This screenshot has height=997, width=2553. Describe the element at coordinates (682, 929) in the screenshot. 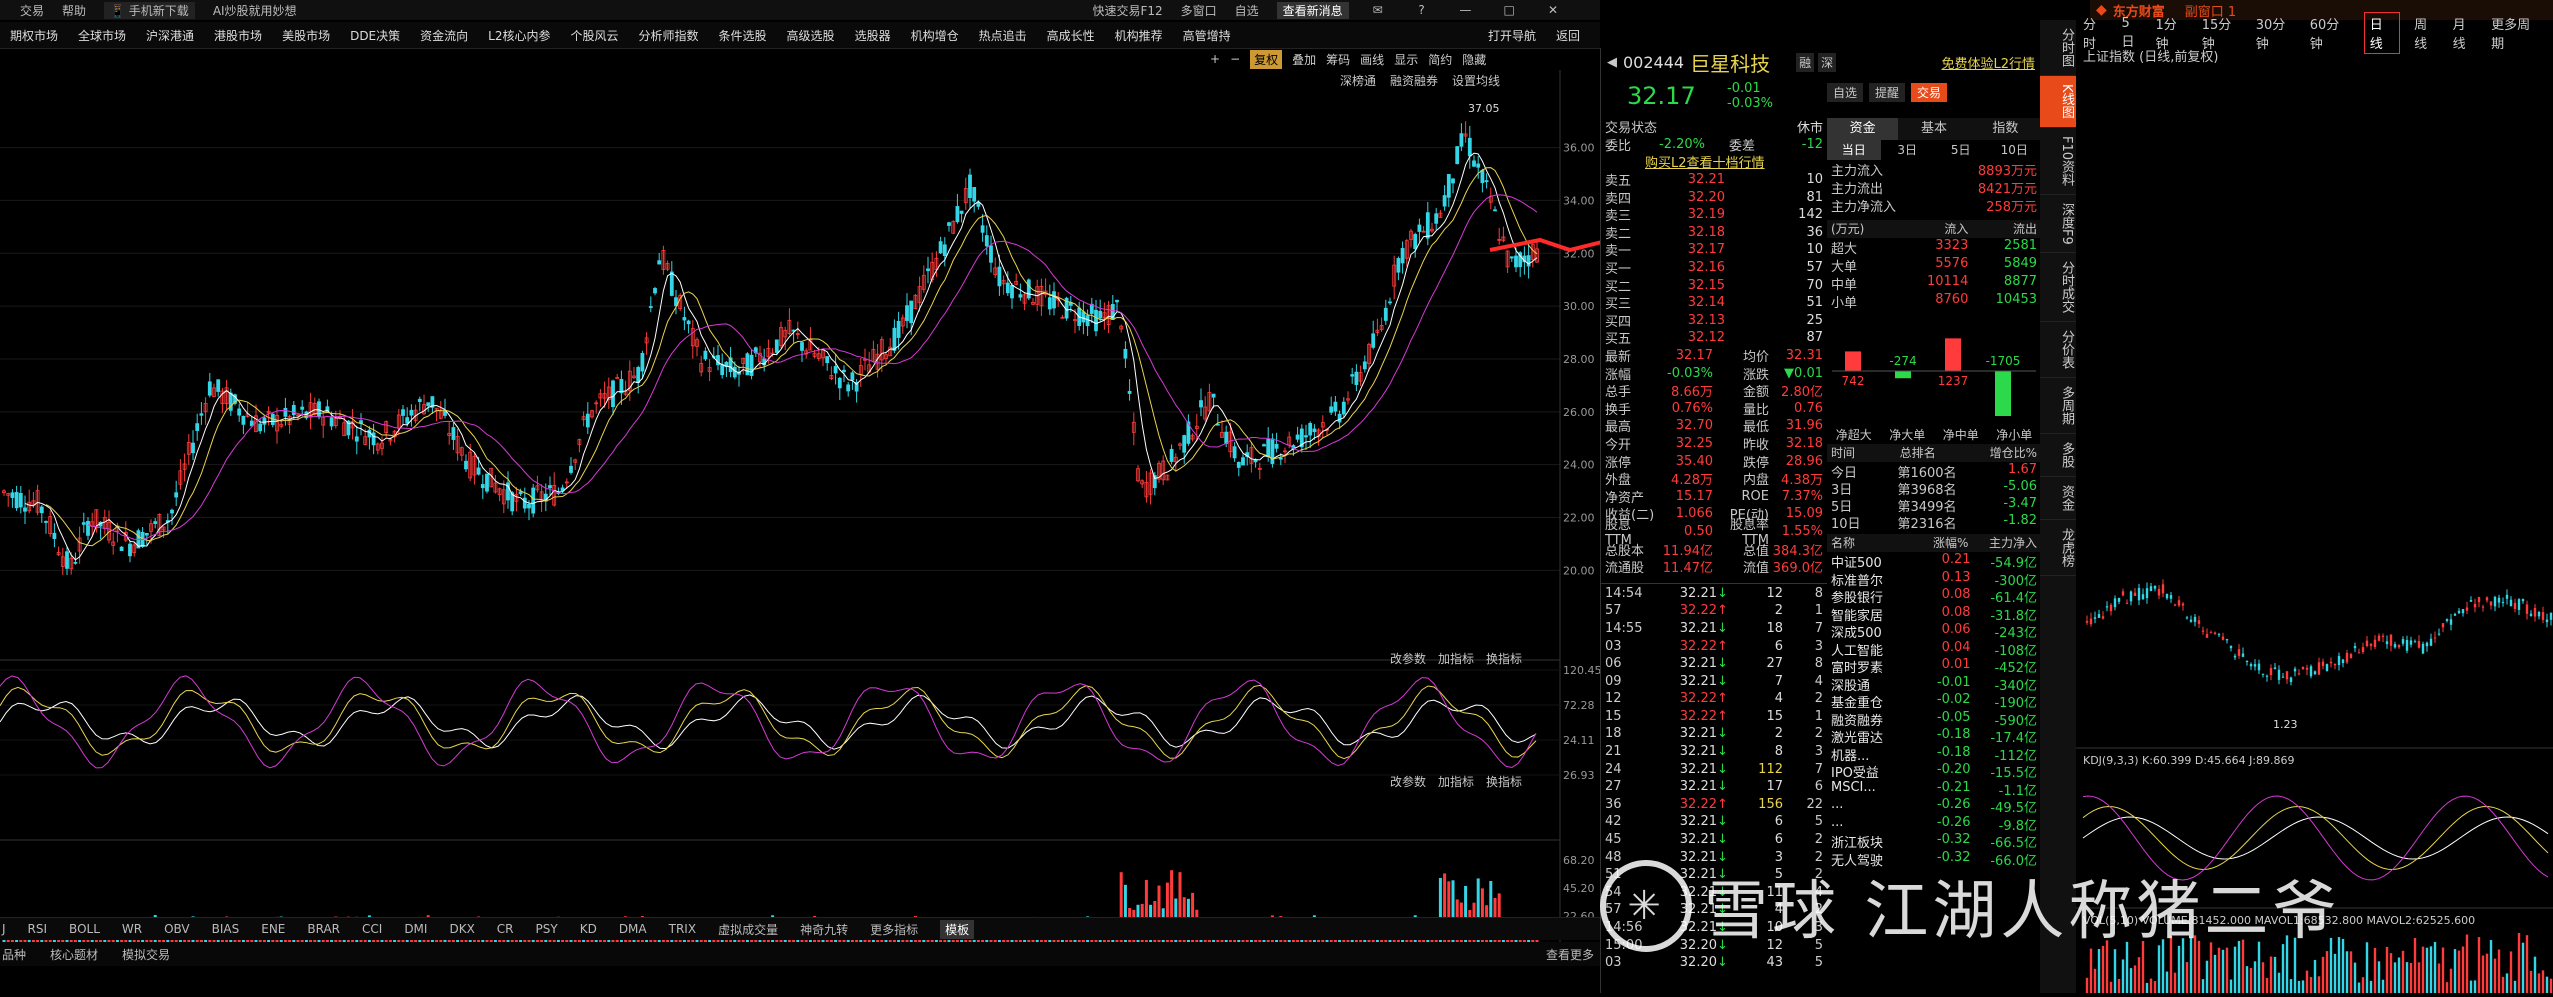

I see `ind-tab: TRIX` at that location.